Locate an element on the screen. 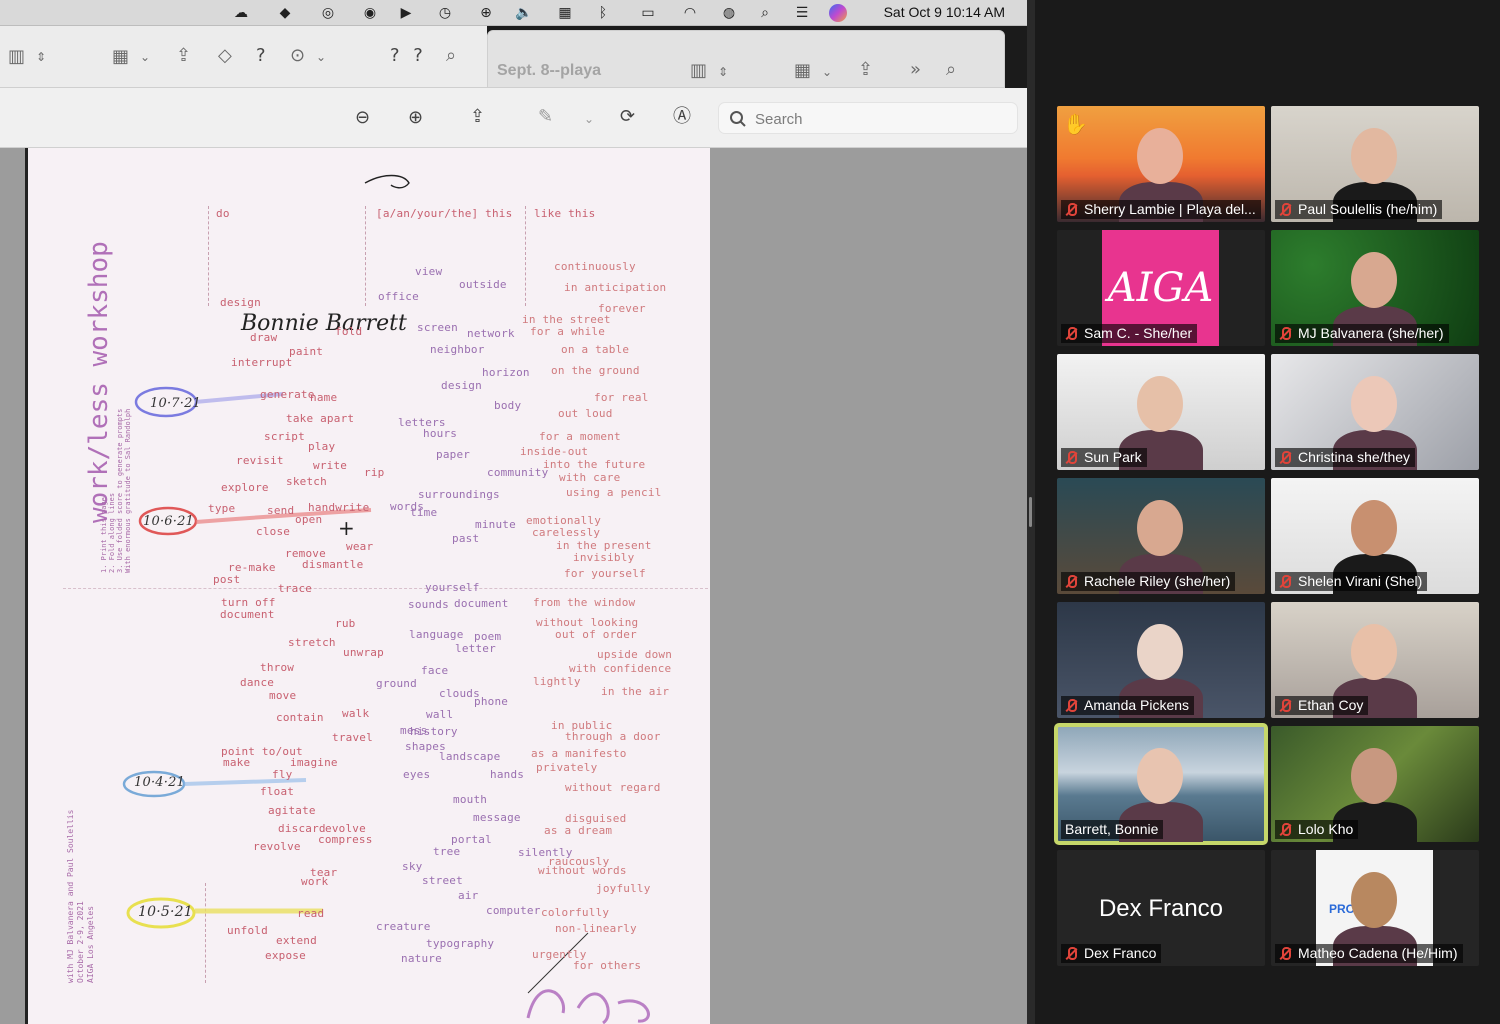 The width and height of the screenshot is (1500, 1024). verb-word: contain is located at coordinates (300, 717).